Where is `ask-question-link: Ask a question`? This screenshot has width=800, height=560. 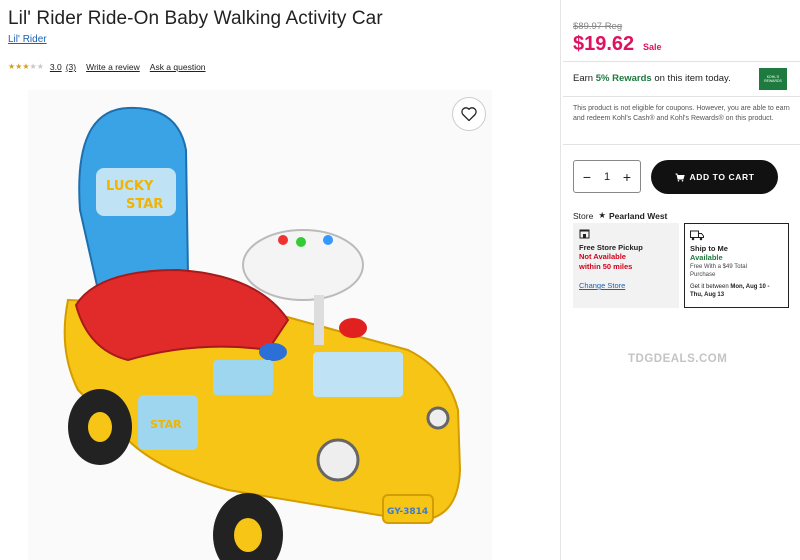 ask-question-link: Ask a question is located at coordinates (178, 67).